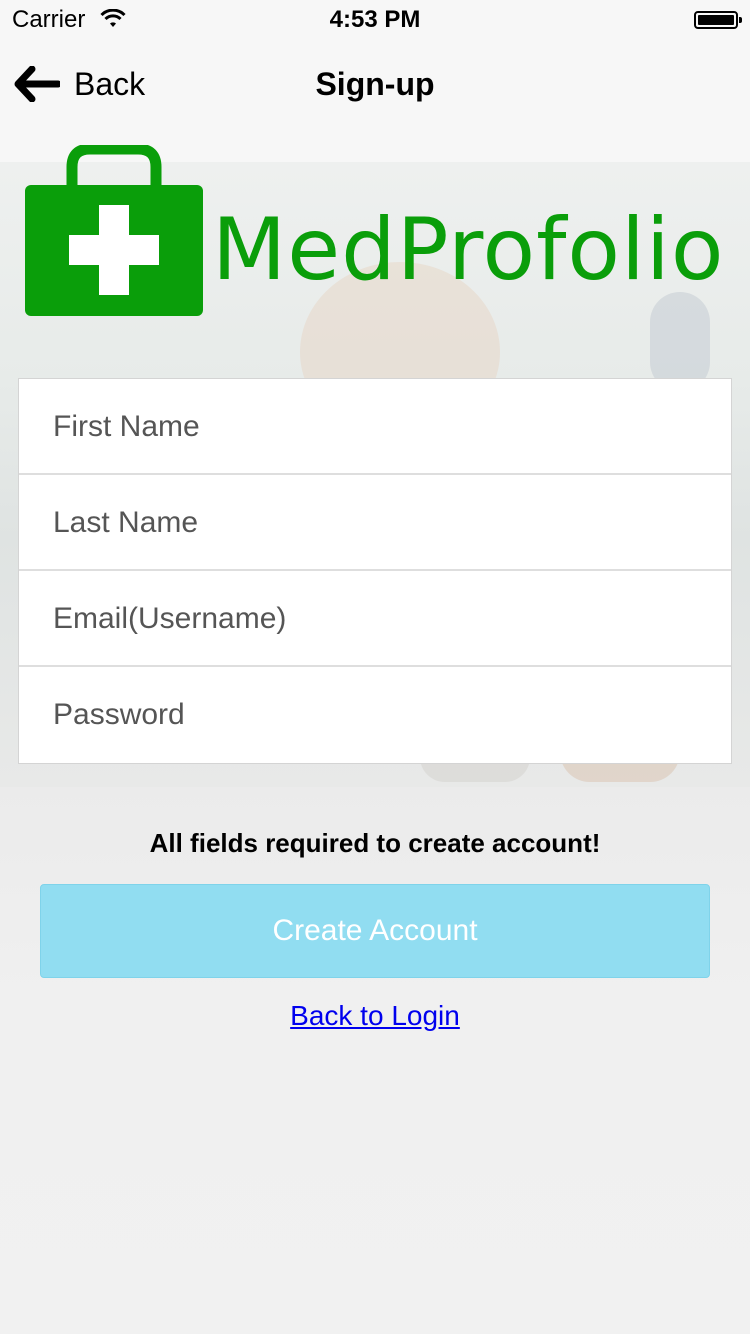 The width and height of the screenshot is (750, 1334). What do you see at coordinates (375, 843) in the screenshot?
I see `required-fields-note: All fields required to create account!` at bounding box center [375, 843].